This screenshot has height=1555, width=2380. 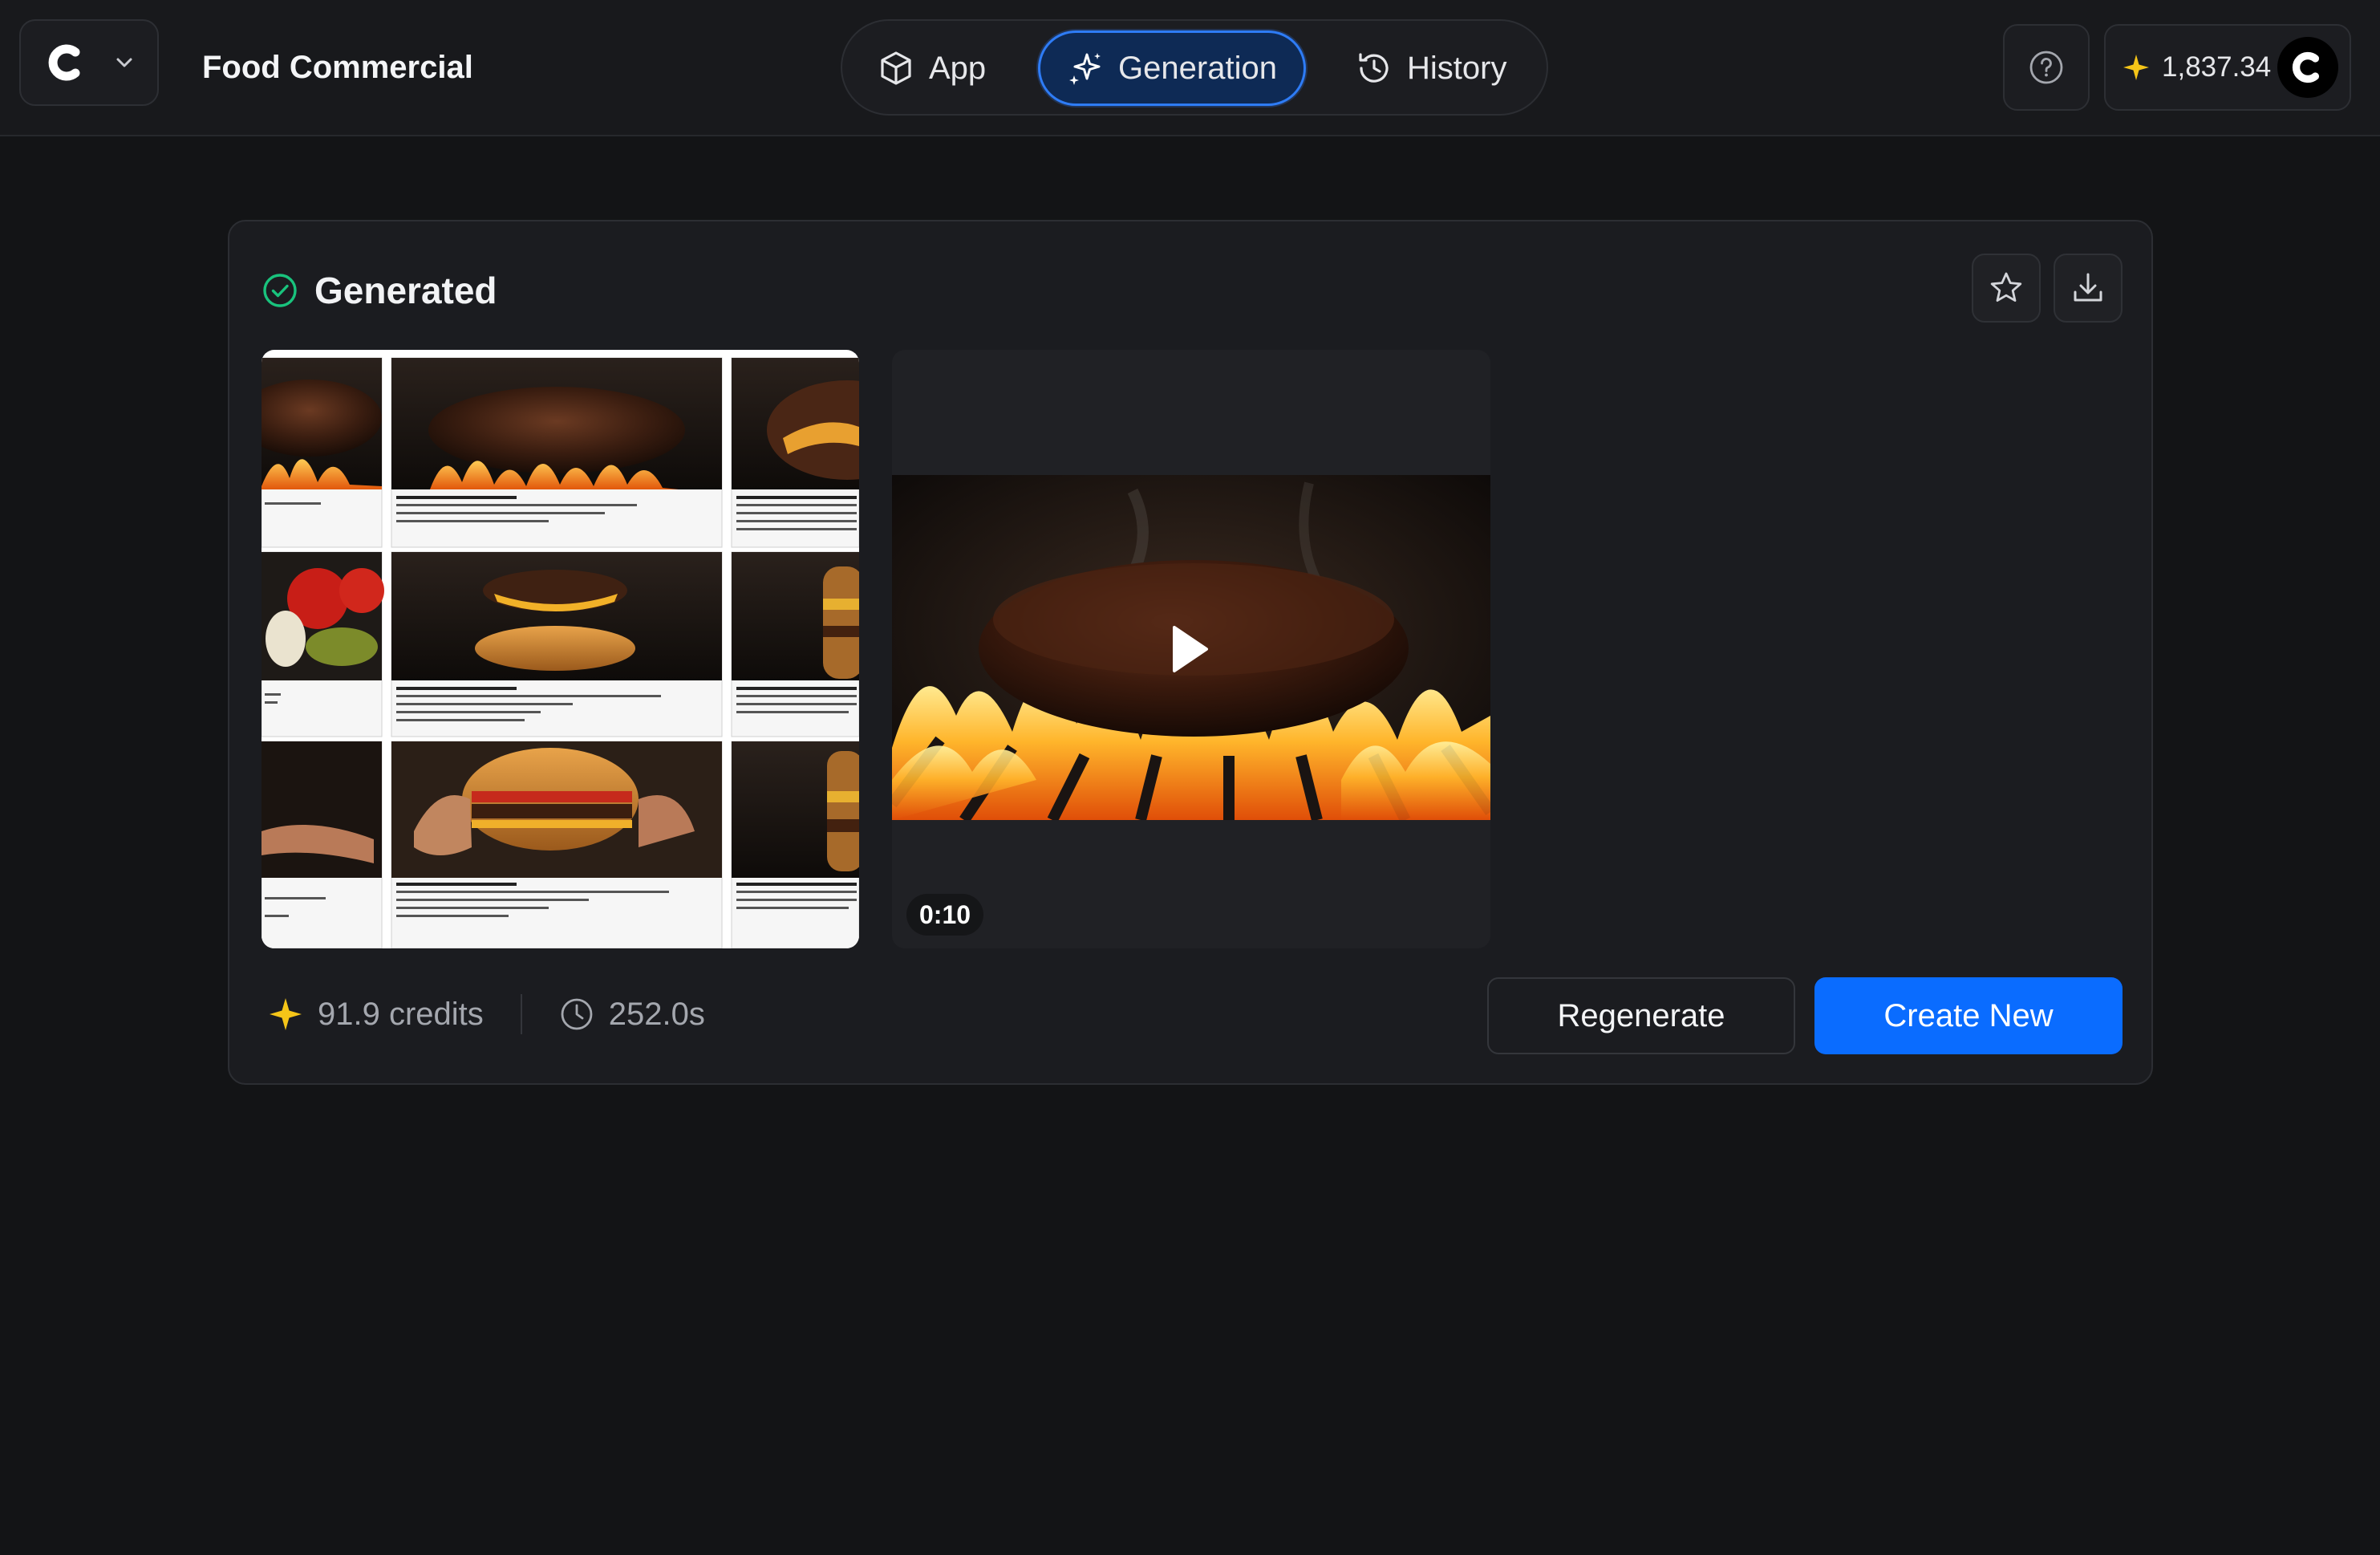 I want to click on regenerate-button: Regenerate, so click(x=1641, y=1016).